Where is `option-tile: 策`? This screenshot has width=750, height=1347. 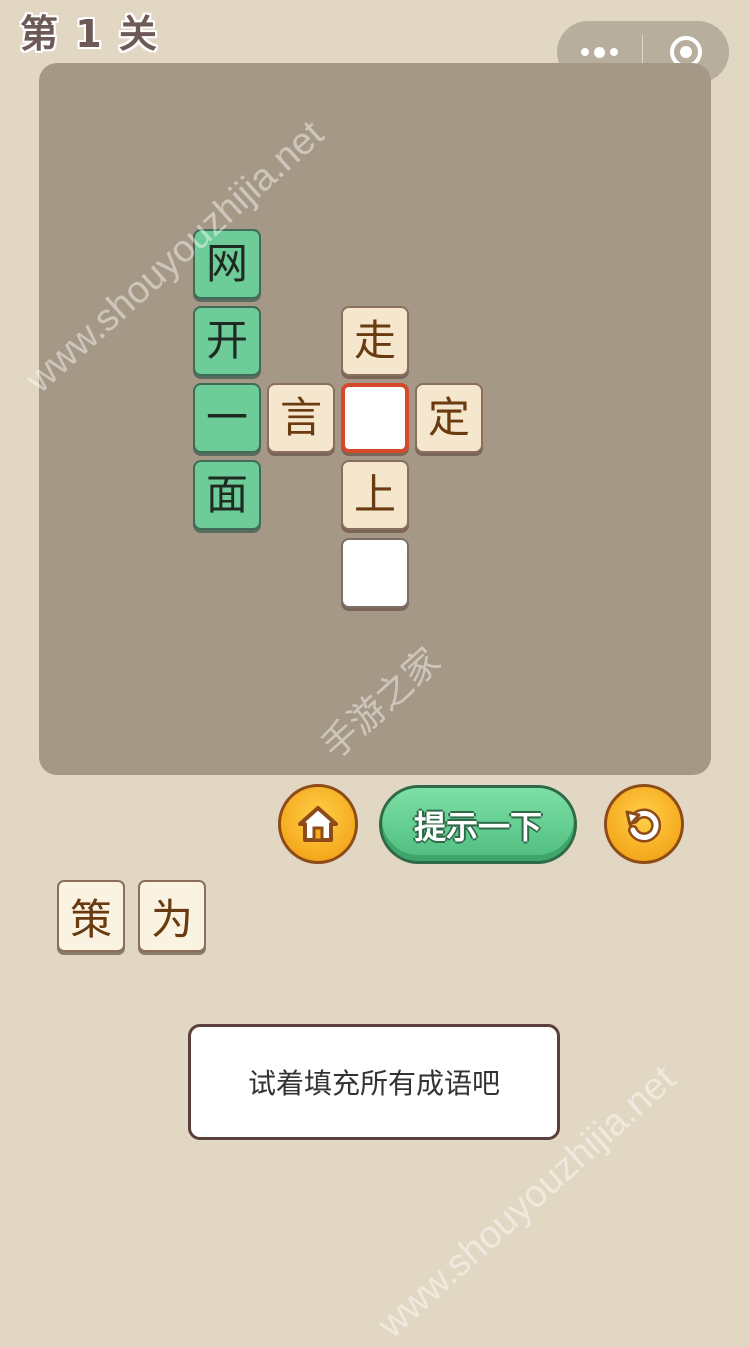 option-tile: 策 is located at coordinates (91, 916).